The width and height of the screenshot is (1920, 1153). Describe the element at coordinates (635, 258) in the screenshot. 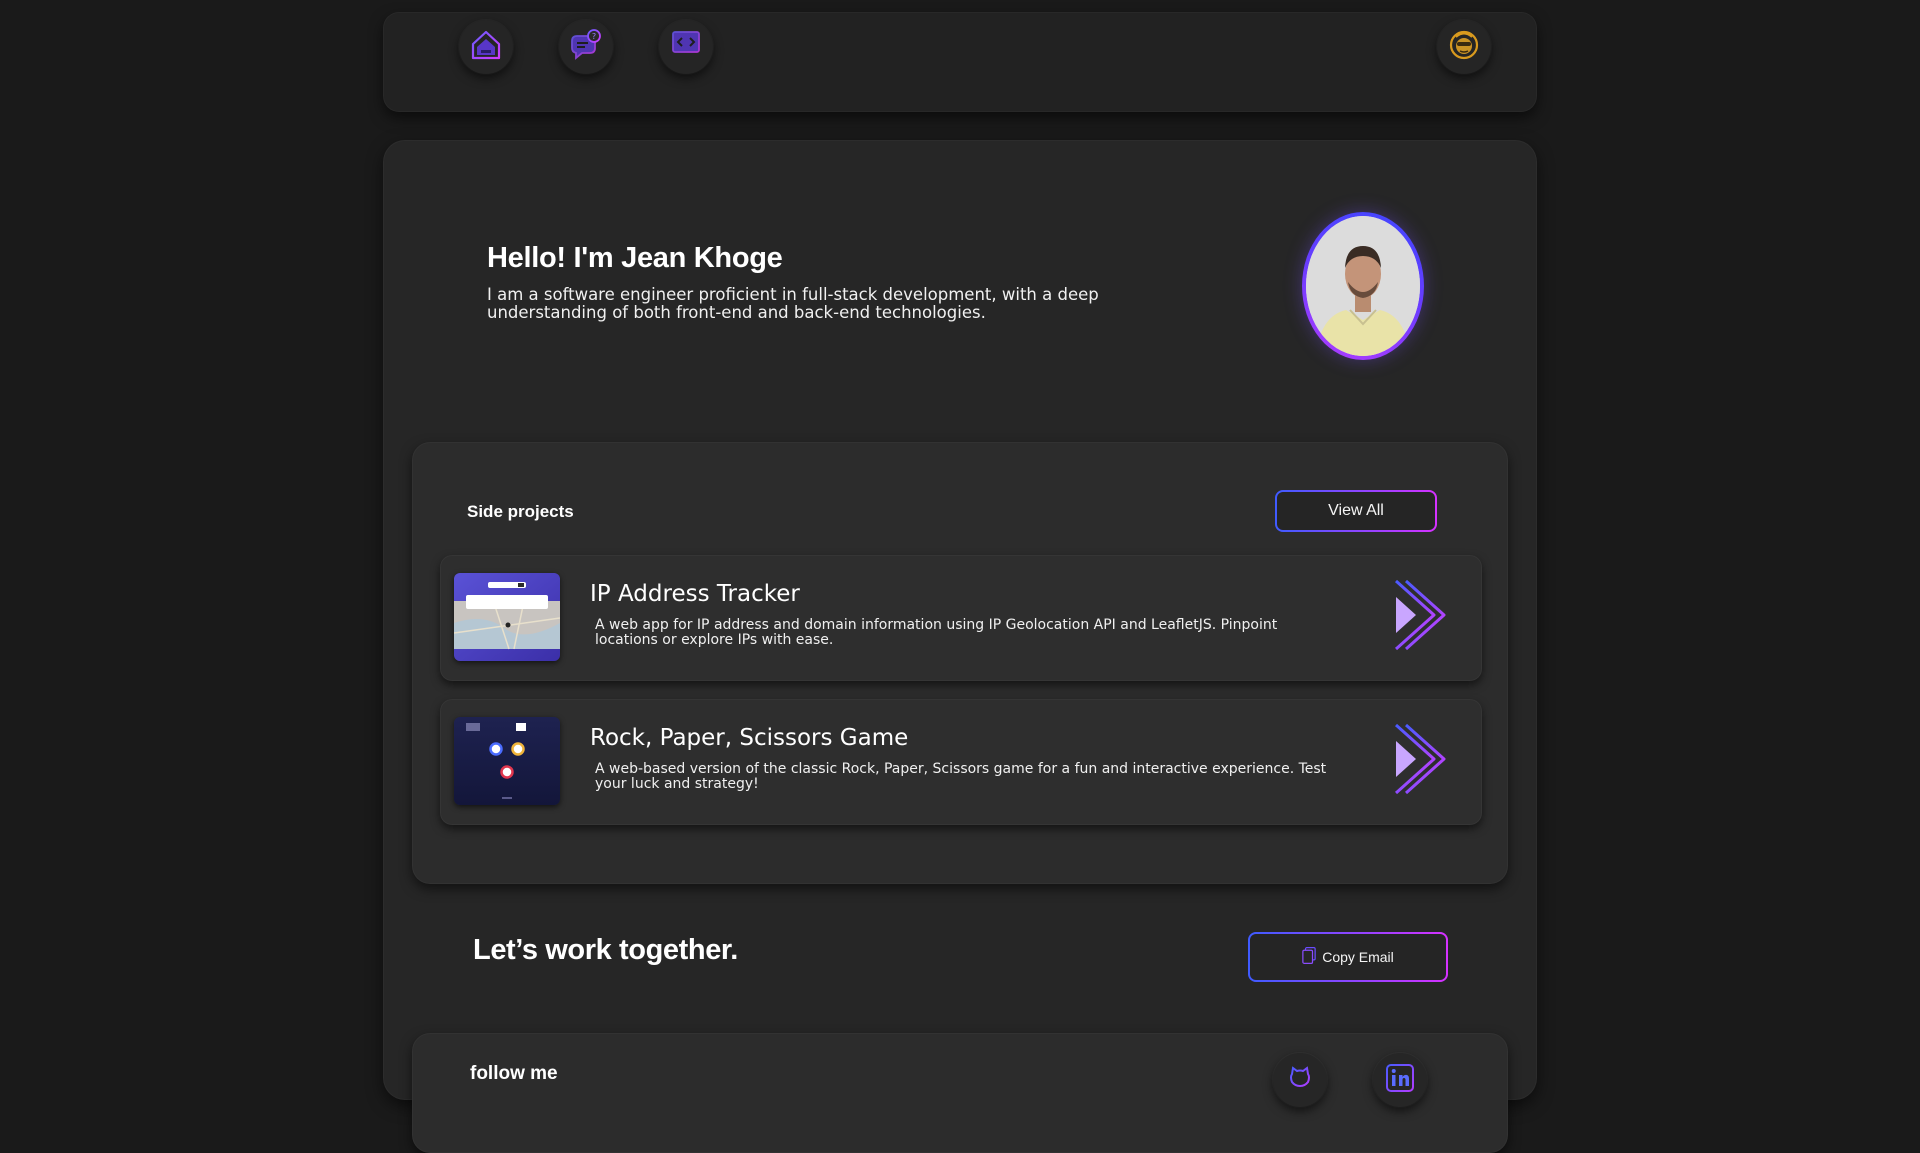

I see `hero-title: Hello! I'm Jean Khoge` at that location.